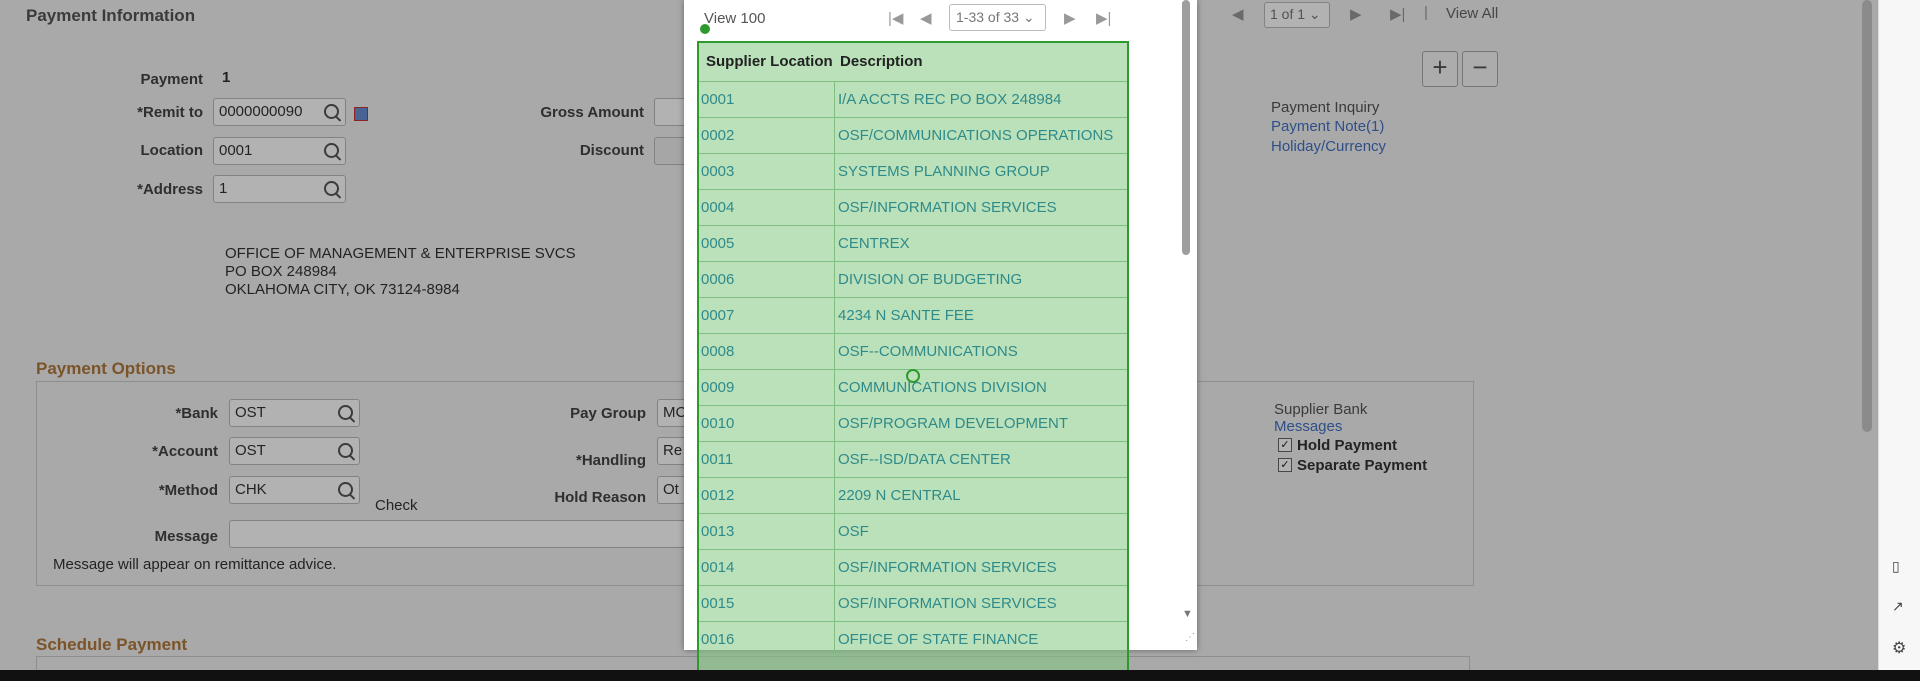 Image resolution: width=1920 pixels, height=681 pixels. Describe the element at coordinates (982, 100) in the screenshot. I see `description-cell: I/A ACCTS REC PO BOX 248984` at that location.